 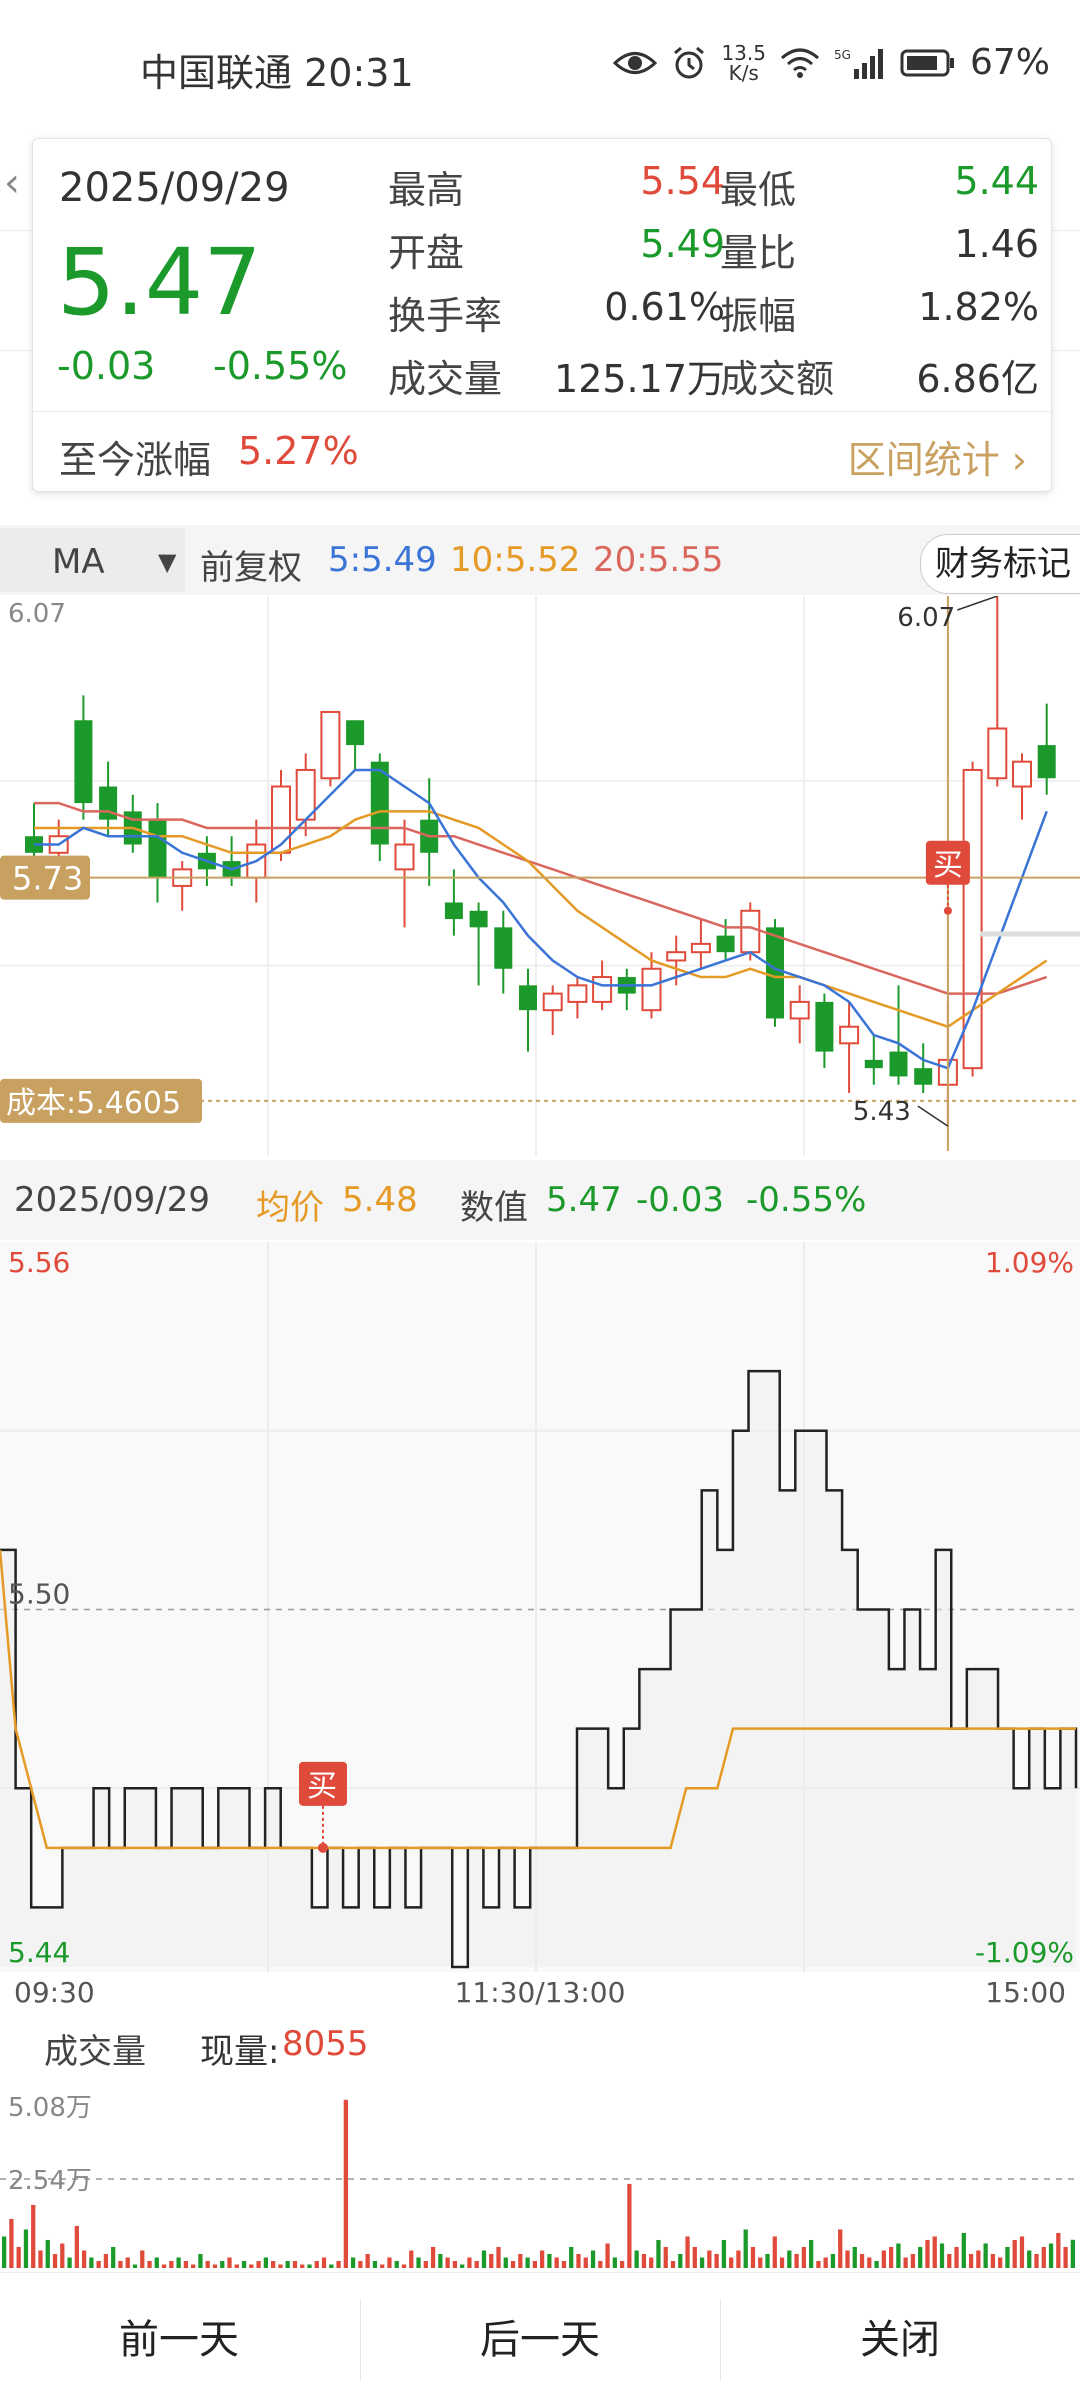 What do you see at coordinates (50, 2144) in the screenshot?
I see `volume-labels: 5.08万 2.54万` at bounding box center [50, 2144].